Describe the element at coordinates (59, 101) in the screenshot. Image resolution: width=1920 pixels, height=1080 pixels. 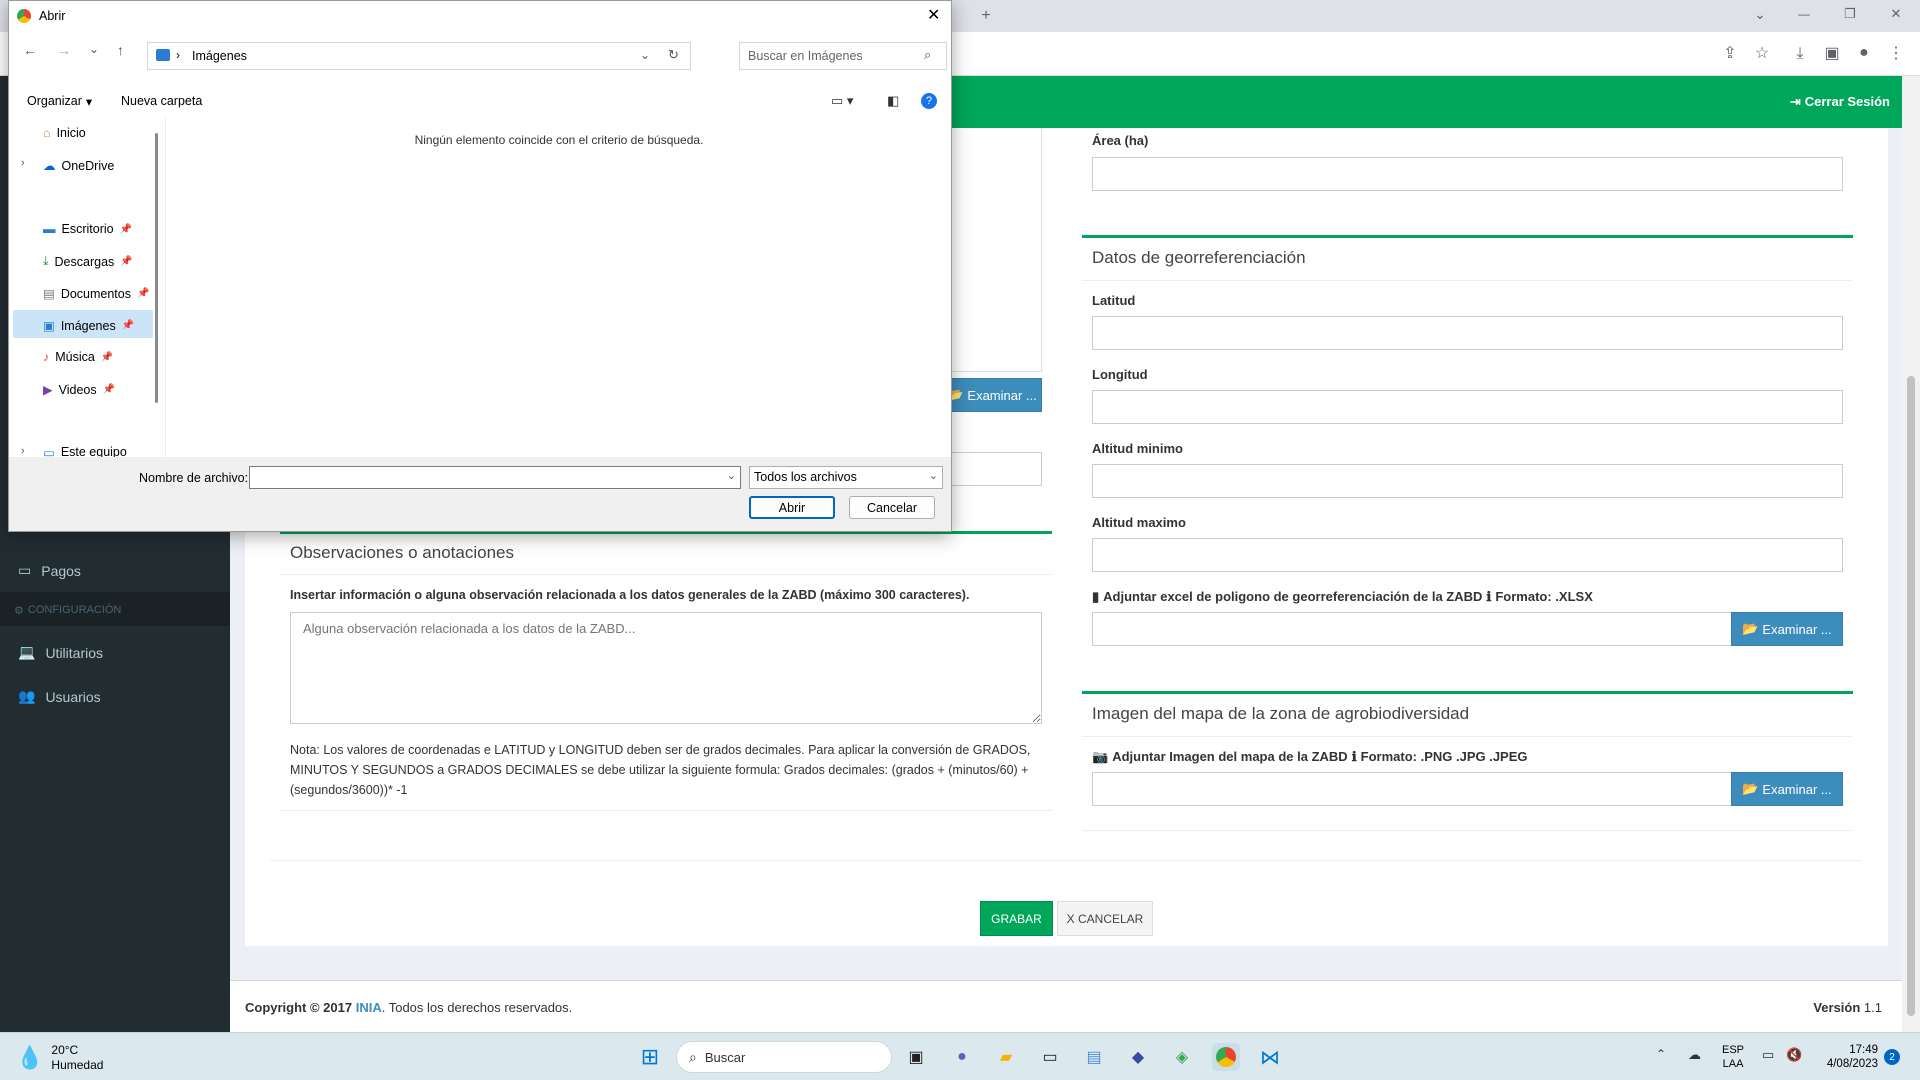
I see `organizar-menu: Organizar ▾` at that location.